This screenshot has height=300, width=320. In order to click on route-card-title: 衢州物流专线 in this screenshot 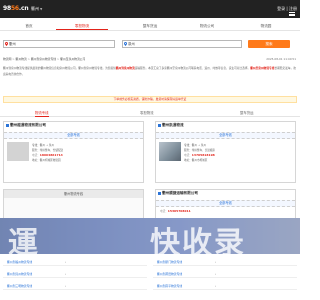, I will do `click(73, 194)`.